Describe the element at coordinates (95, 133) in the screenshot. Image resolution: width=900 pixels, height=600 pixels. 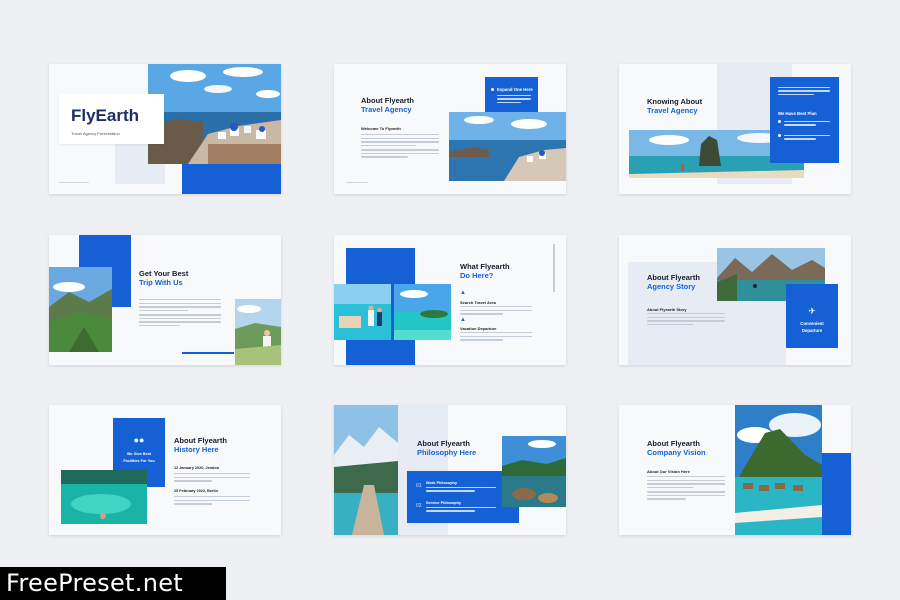
I see `cover-subtitle: Travel Agency Presentation` at that location.